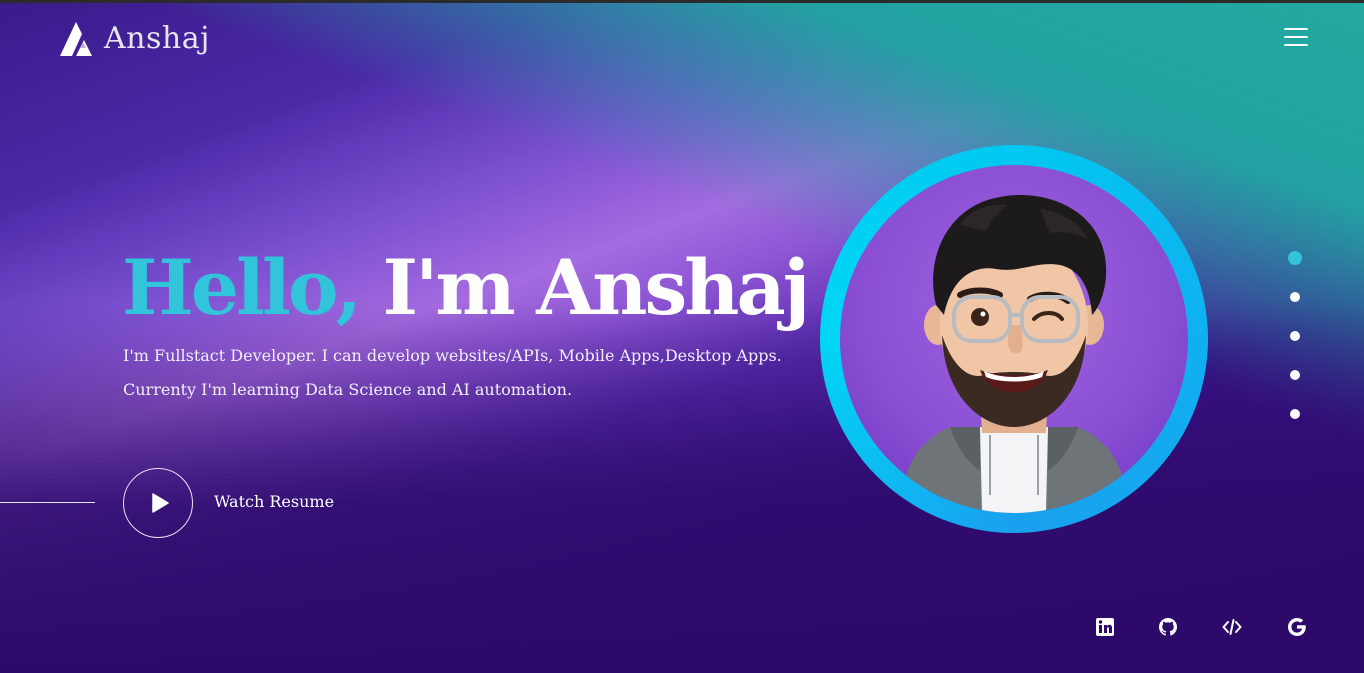 The image size is (1364, 673). Describe the element at coordinates (1105, 627) in the screenshot. I see `linkedin-icon` at that location.